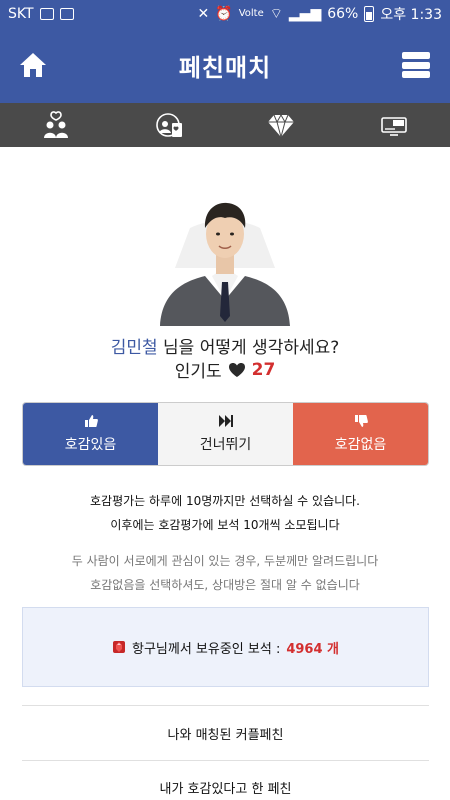 This screenshot has height=800, width=450. I want to click on signal-icon: ▂▄▆, so click(305, 14).